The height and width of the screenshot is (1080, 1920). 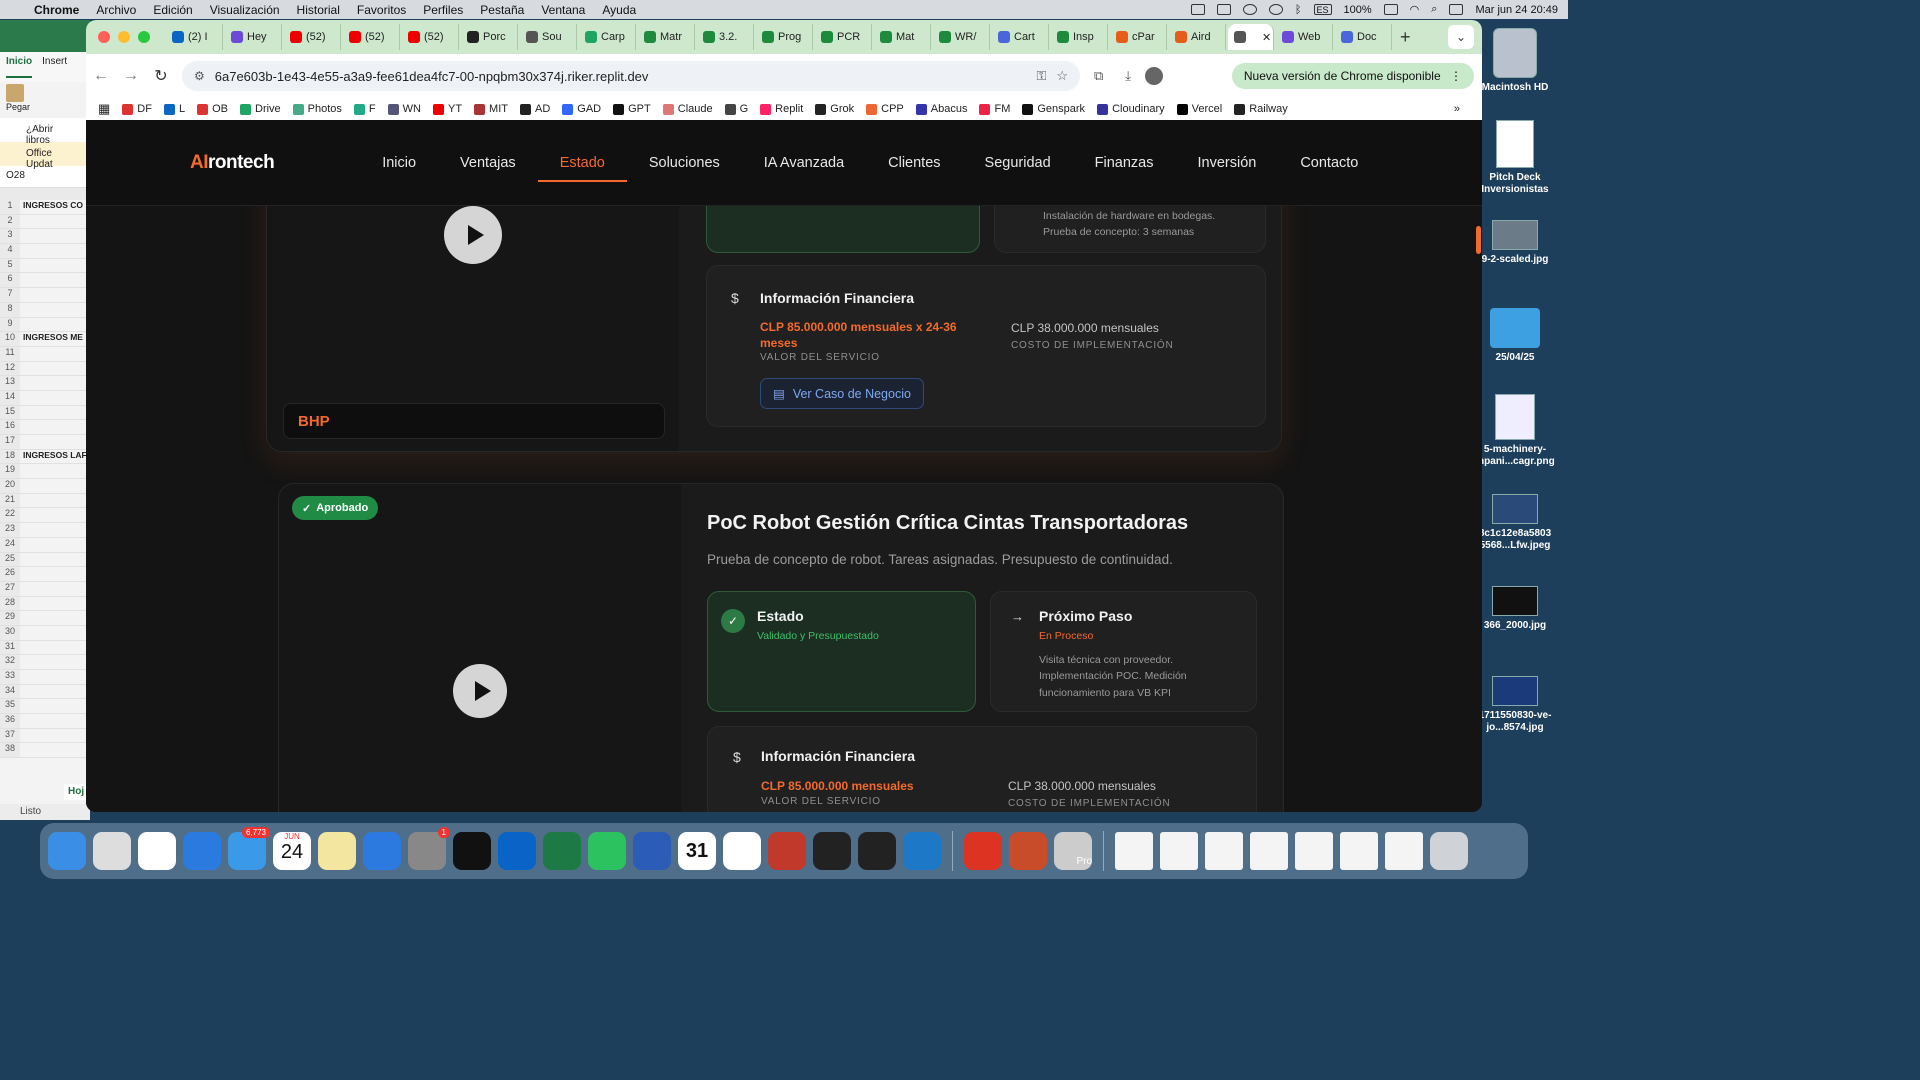 What do you see at coordinates (473, 235) in the screenshot?
I see `play-button-icon` at bounding box center [473, 235].